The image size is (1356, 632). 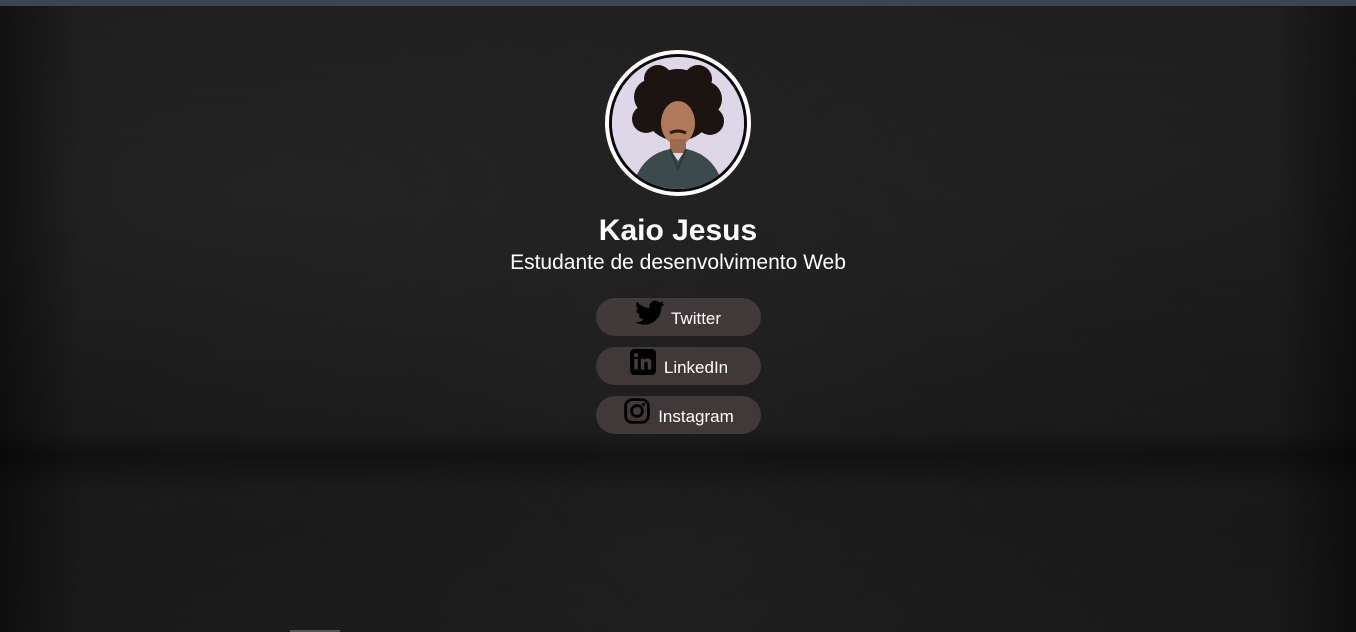 I want to click on instagram-link-button: Instagram, so click(x=678, y=415).